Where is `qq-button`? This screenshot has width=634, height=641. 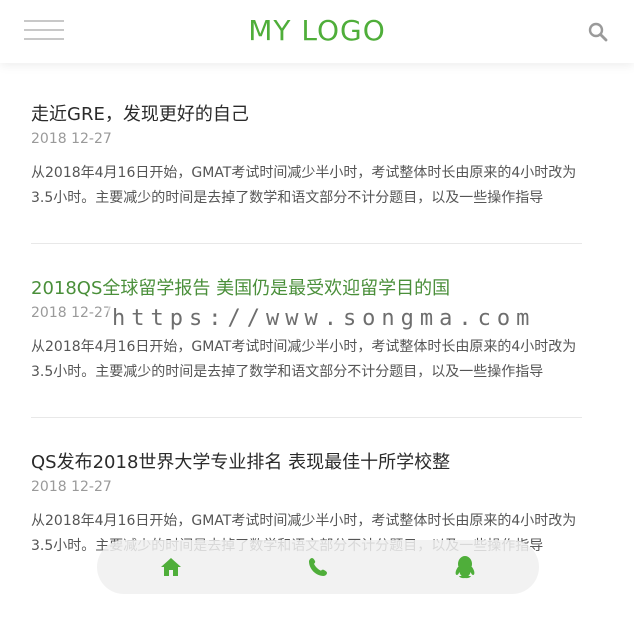 qq-button is located at coordinates (465, 567).